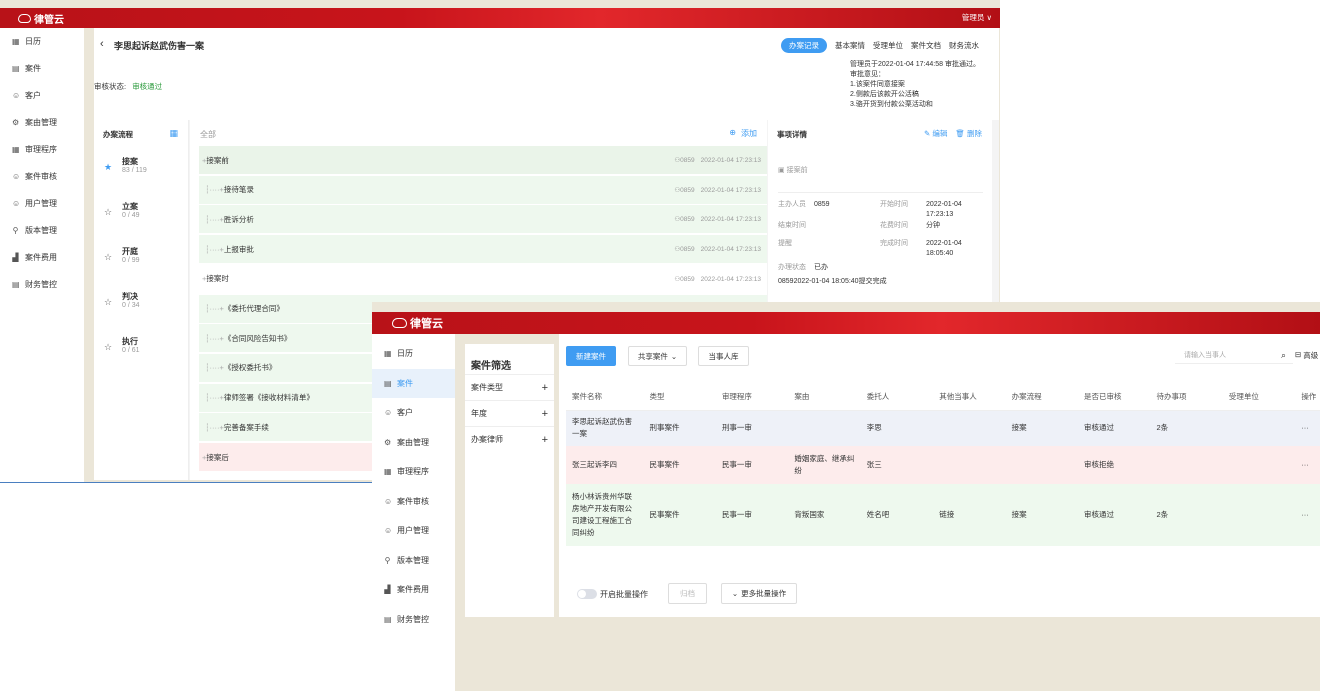 The height and width of the screenshot is (691, 1320). What do you see at coordinates (717, 160) in the screenshot?
I see `task-meta: ⚇0859 2022-01-04 17:23:13` at bounding box center [717, 160].